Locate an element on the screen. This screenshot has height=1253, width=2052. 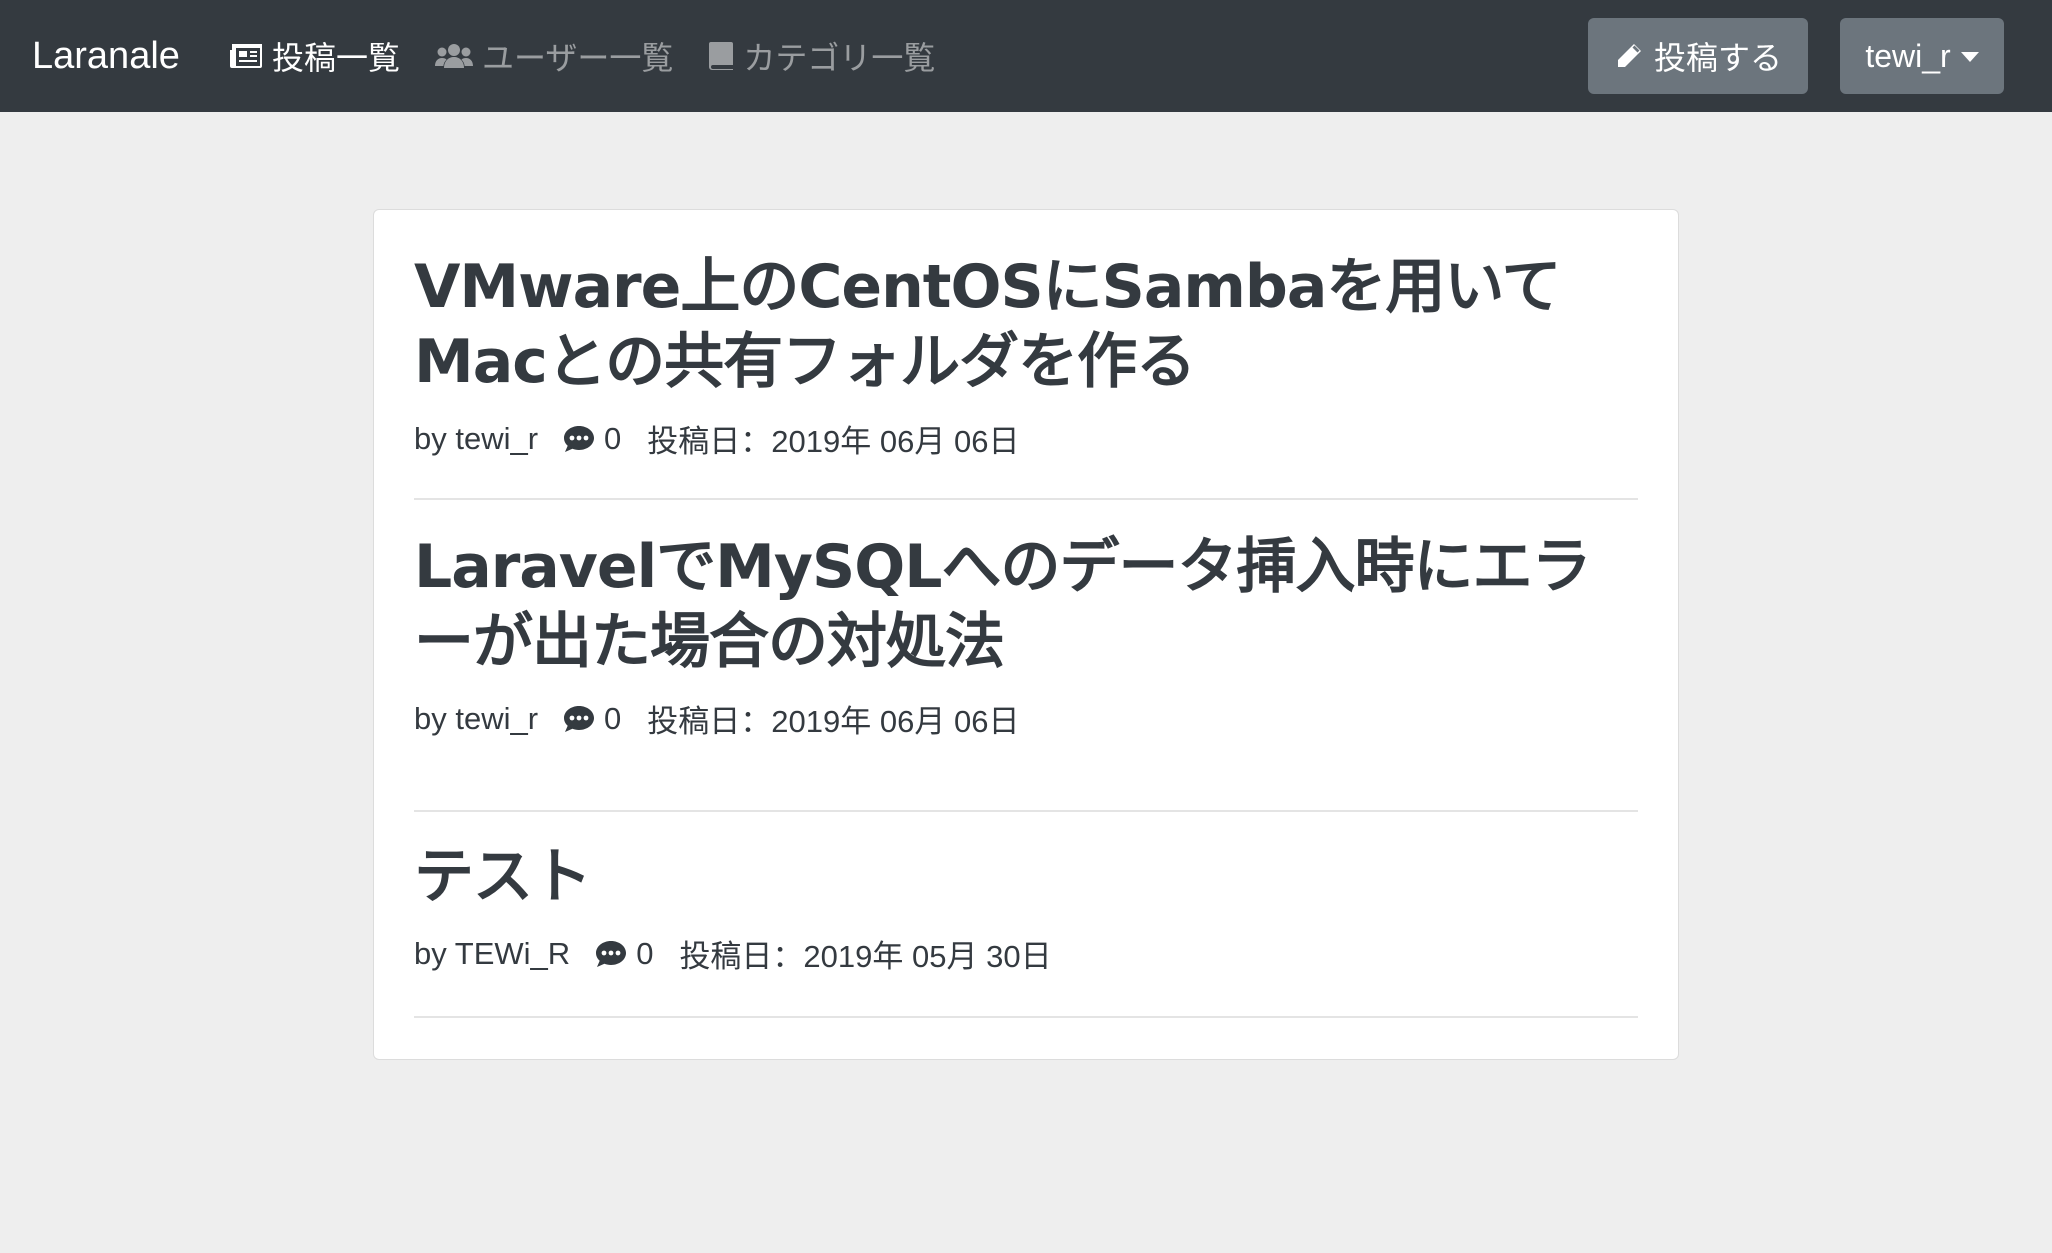
pencil-icon is located at coordinates (1629, 55).